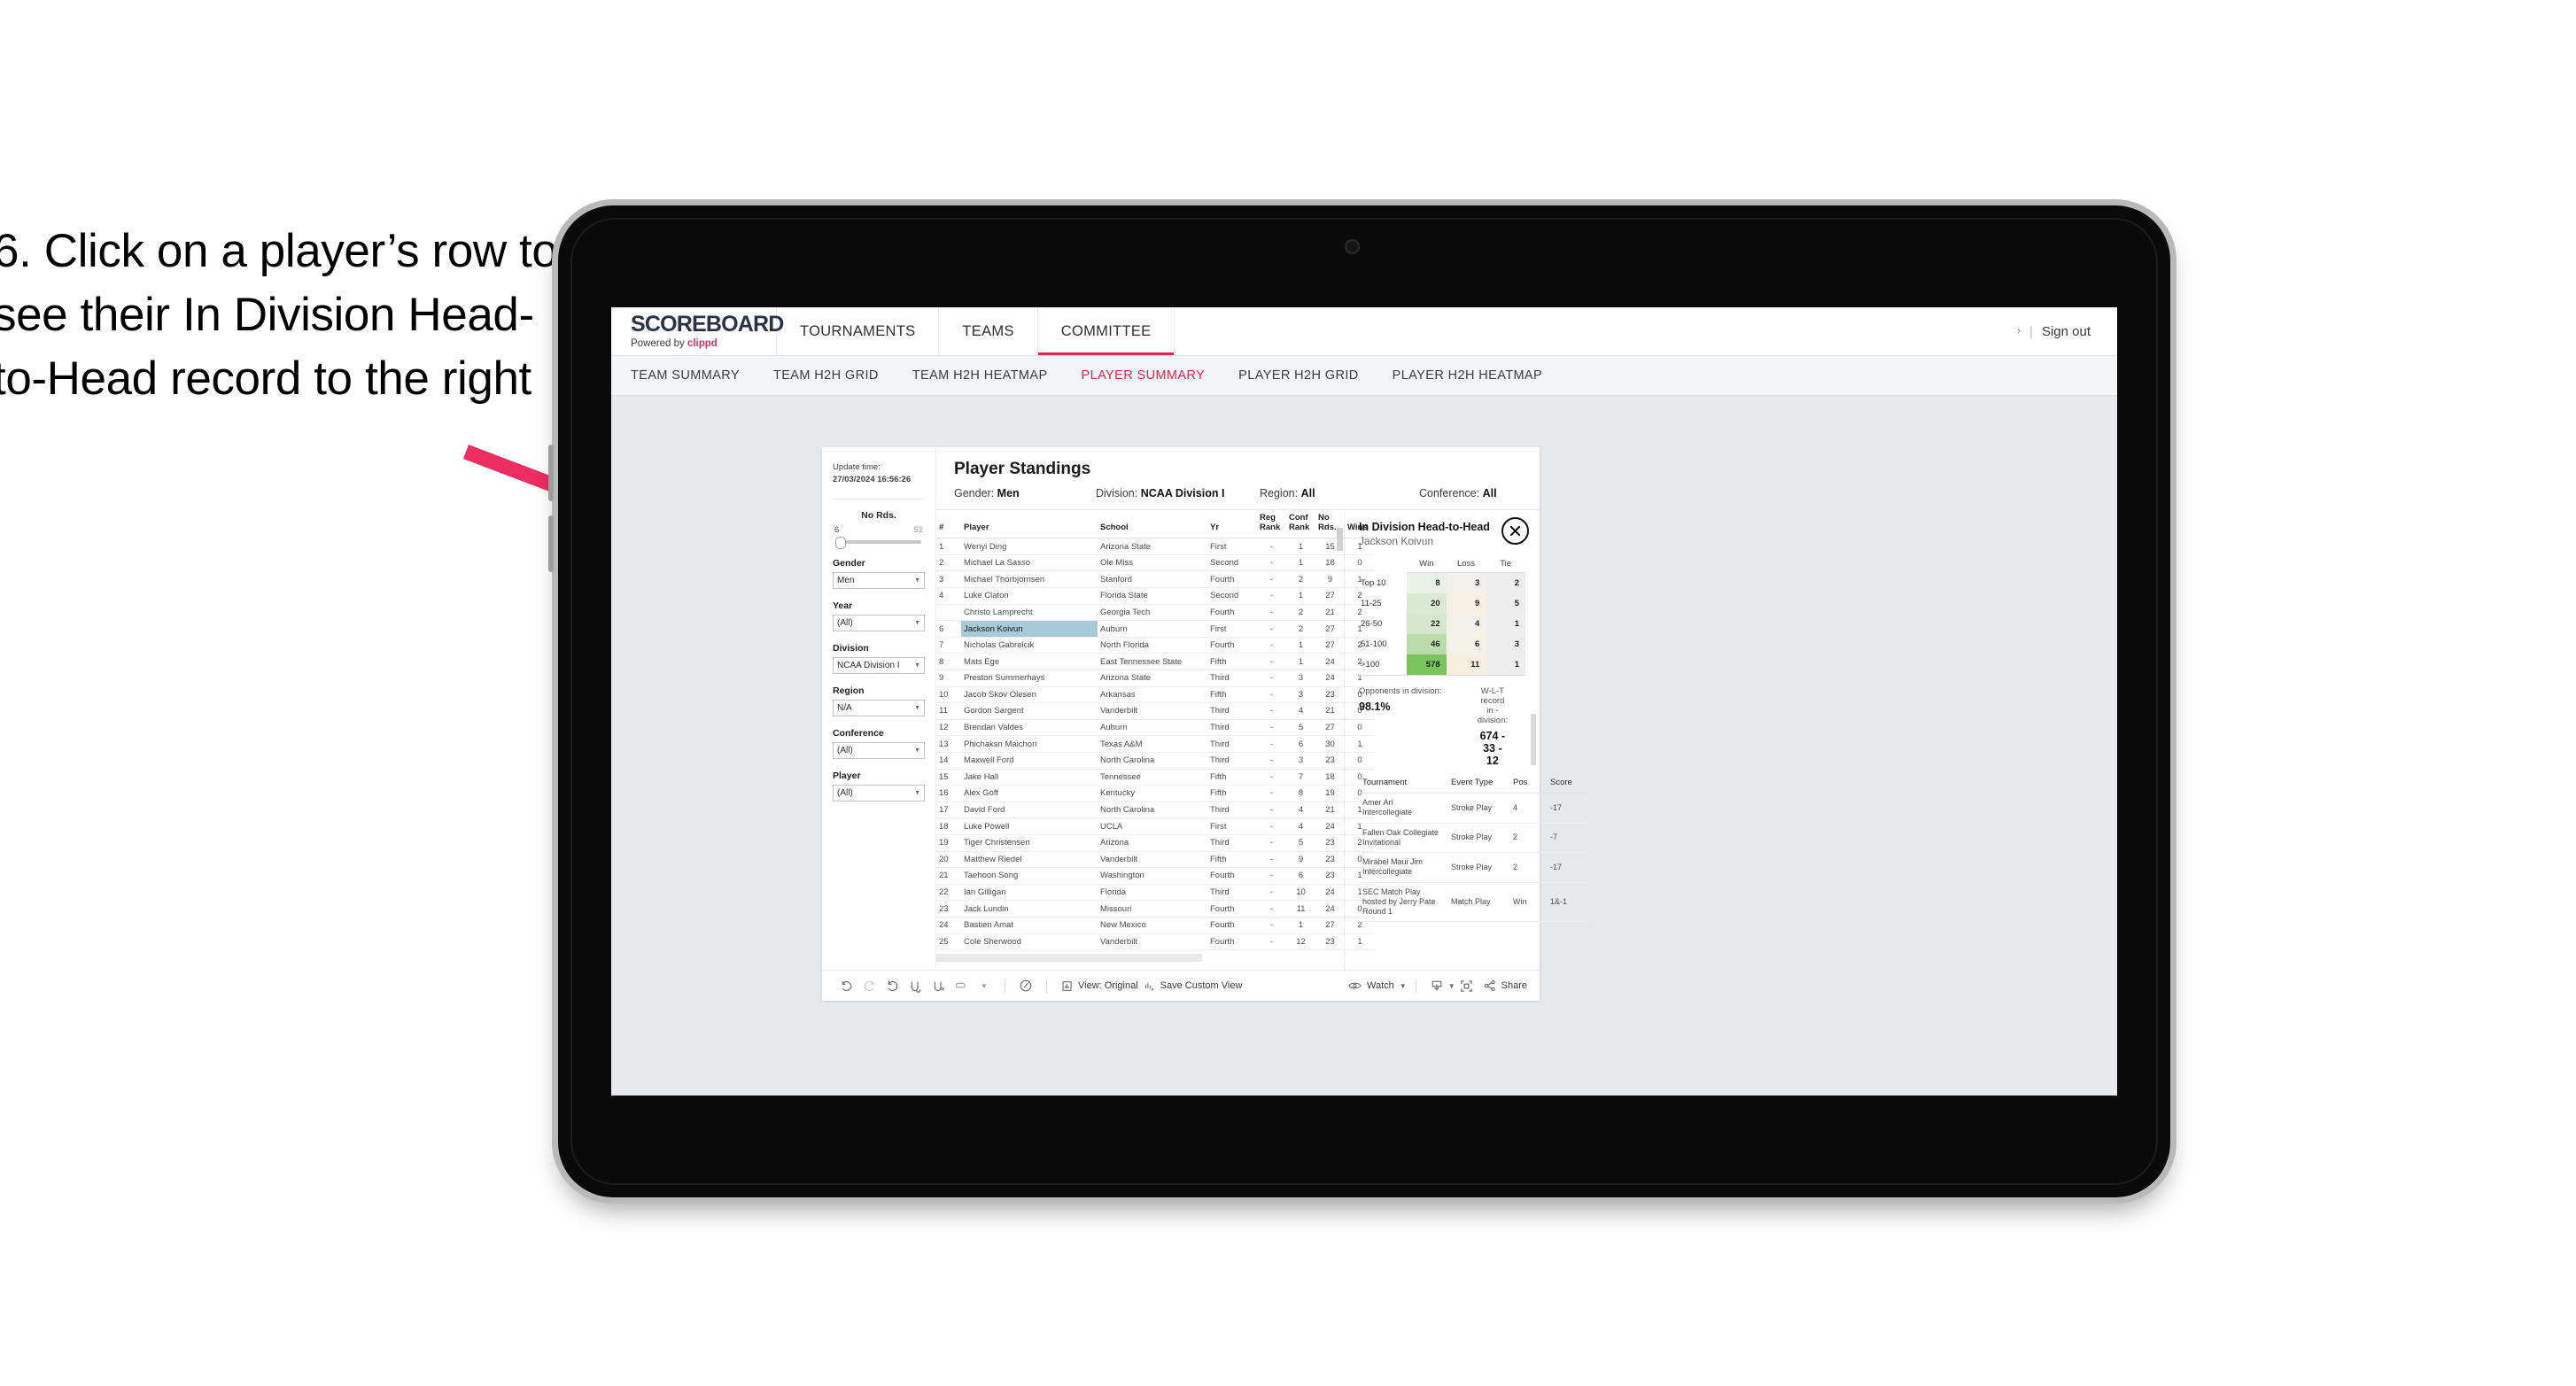  I want to click on watch-button: Watch ▼, so click(1377, 986).